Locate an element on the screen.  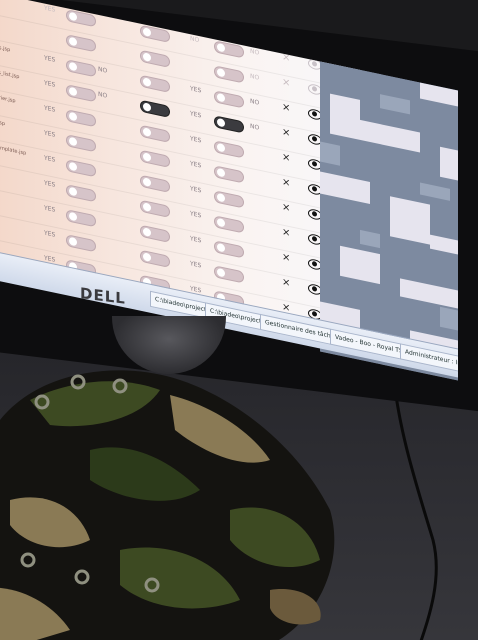
file-name: abt_pos.jsp is located at coordinates (5, 47).